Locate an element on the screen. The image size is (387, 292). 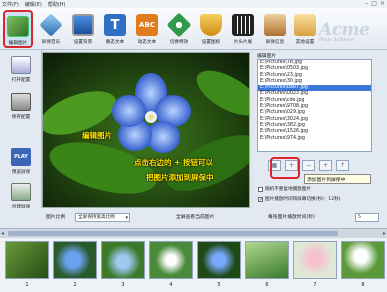
plus-all-icon: + is located at coordinates (325, 165).